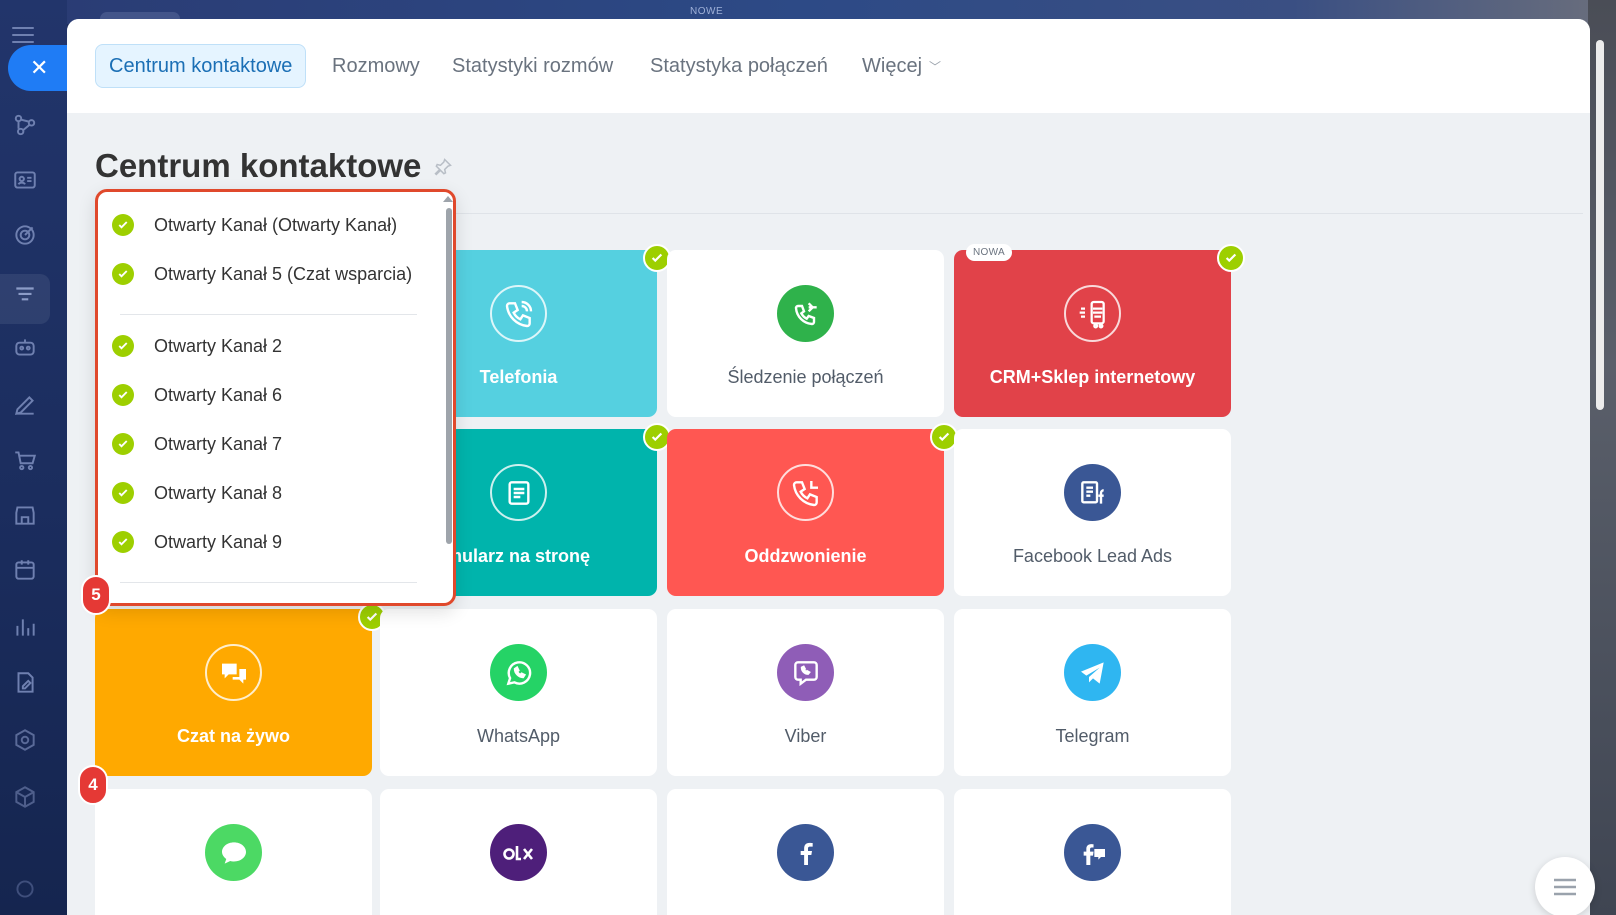 The image size is (1616, 915). I want to click on facebook-comments-icon, so click(1092, 852).